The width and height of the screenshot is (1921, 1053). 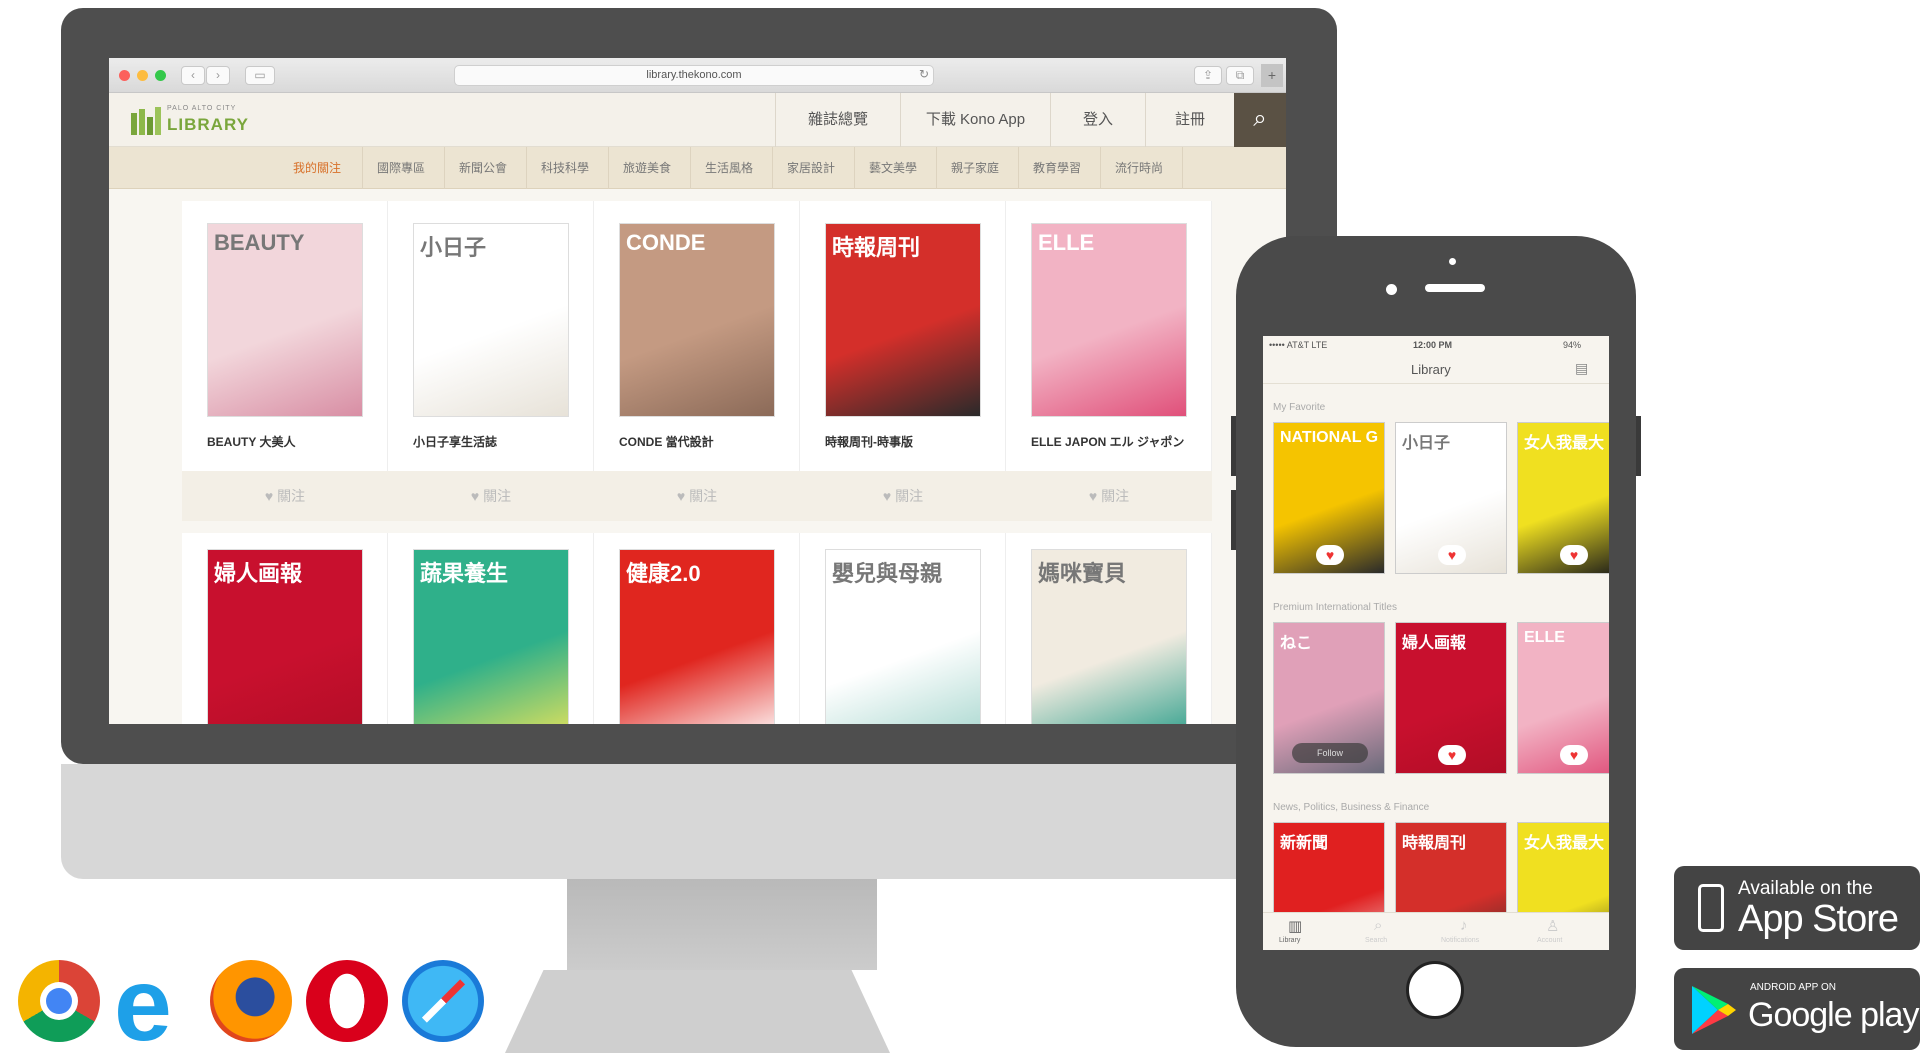 I want to click on magazine-title: 小日子享生活誌, so click(x=493, y=442).